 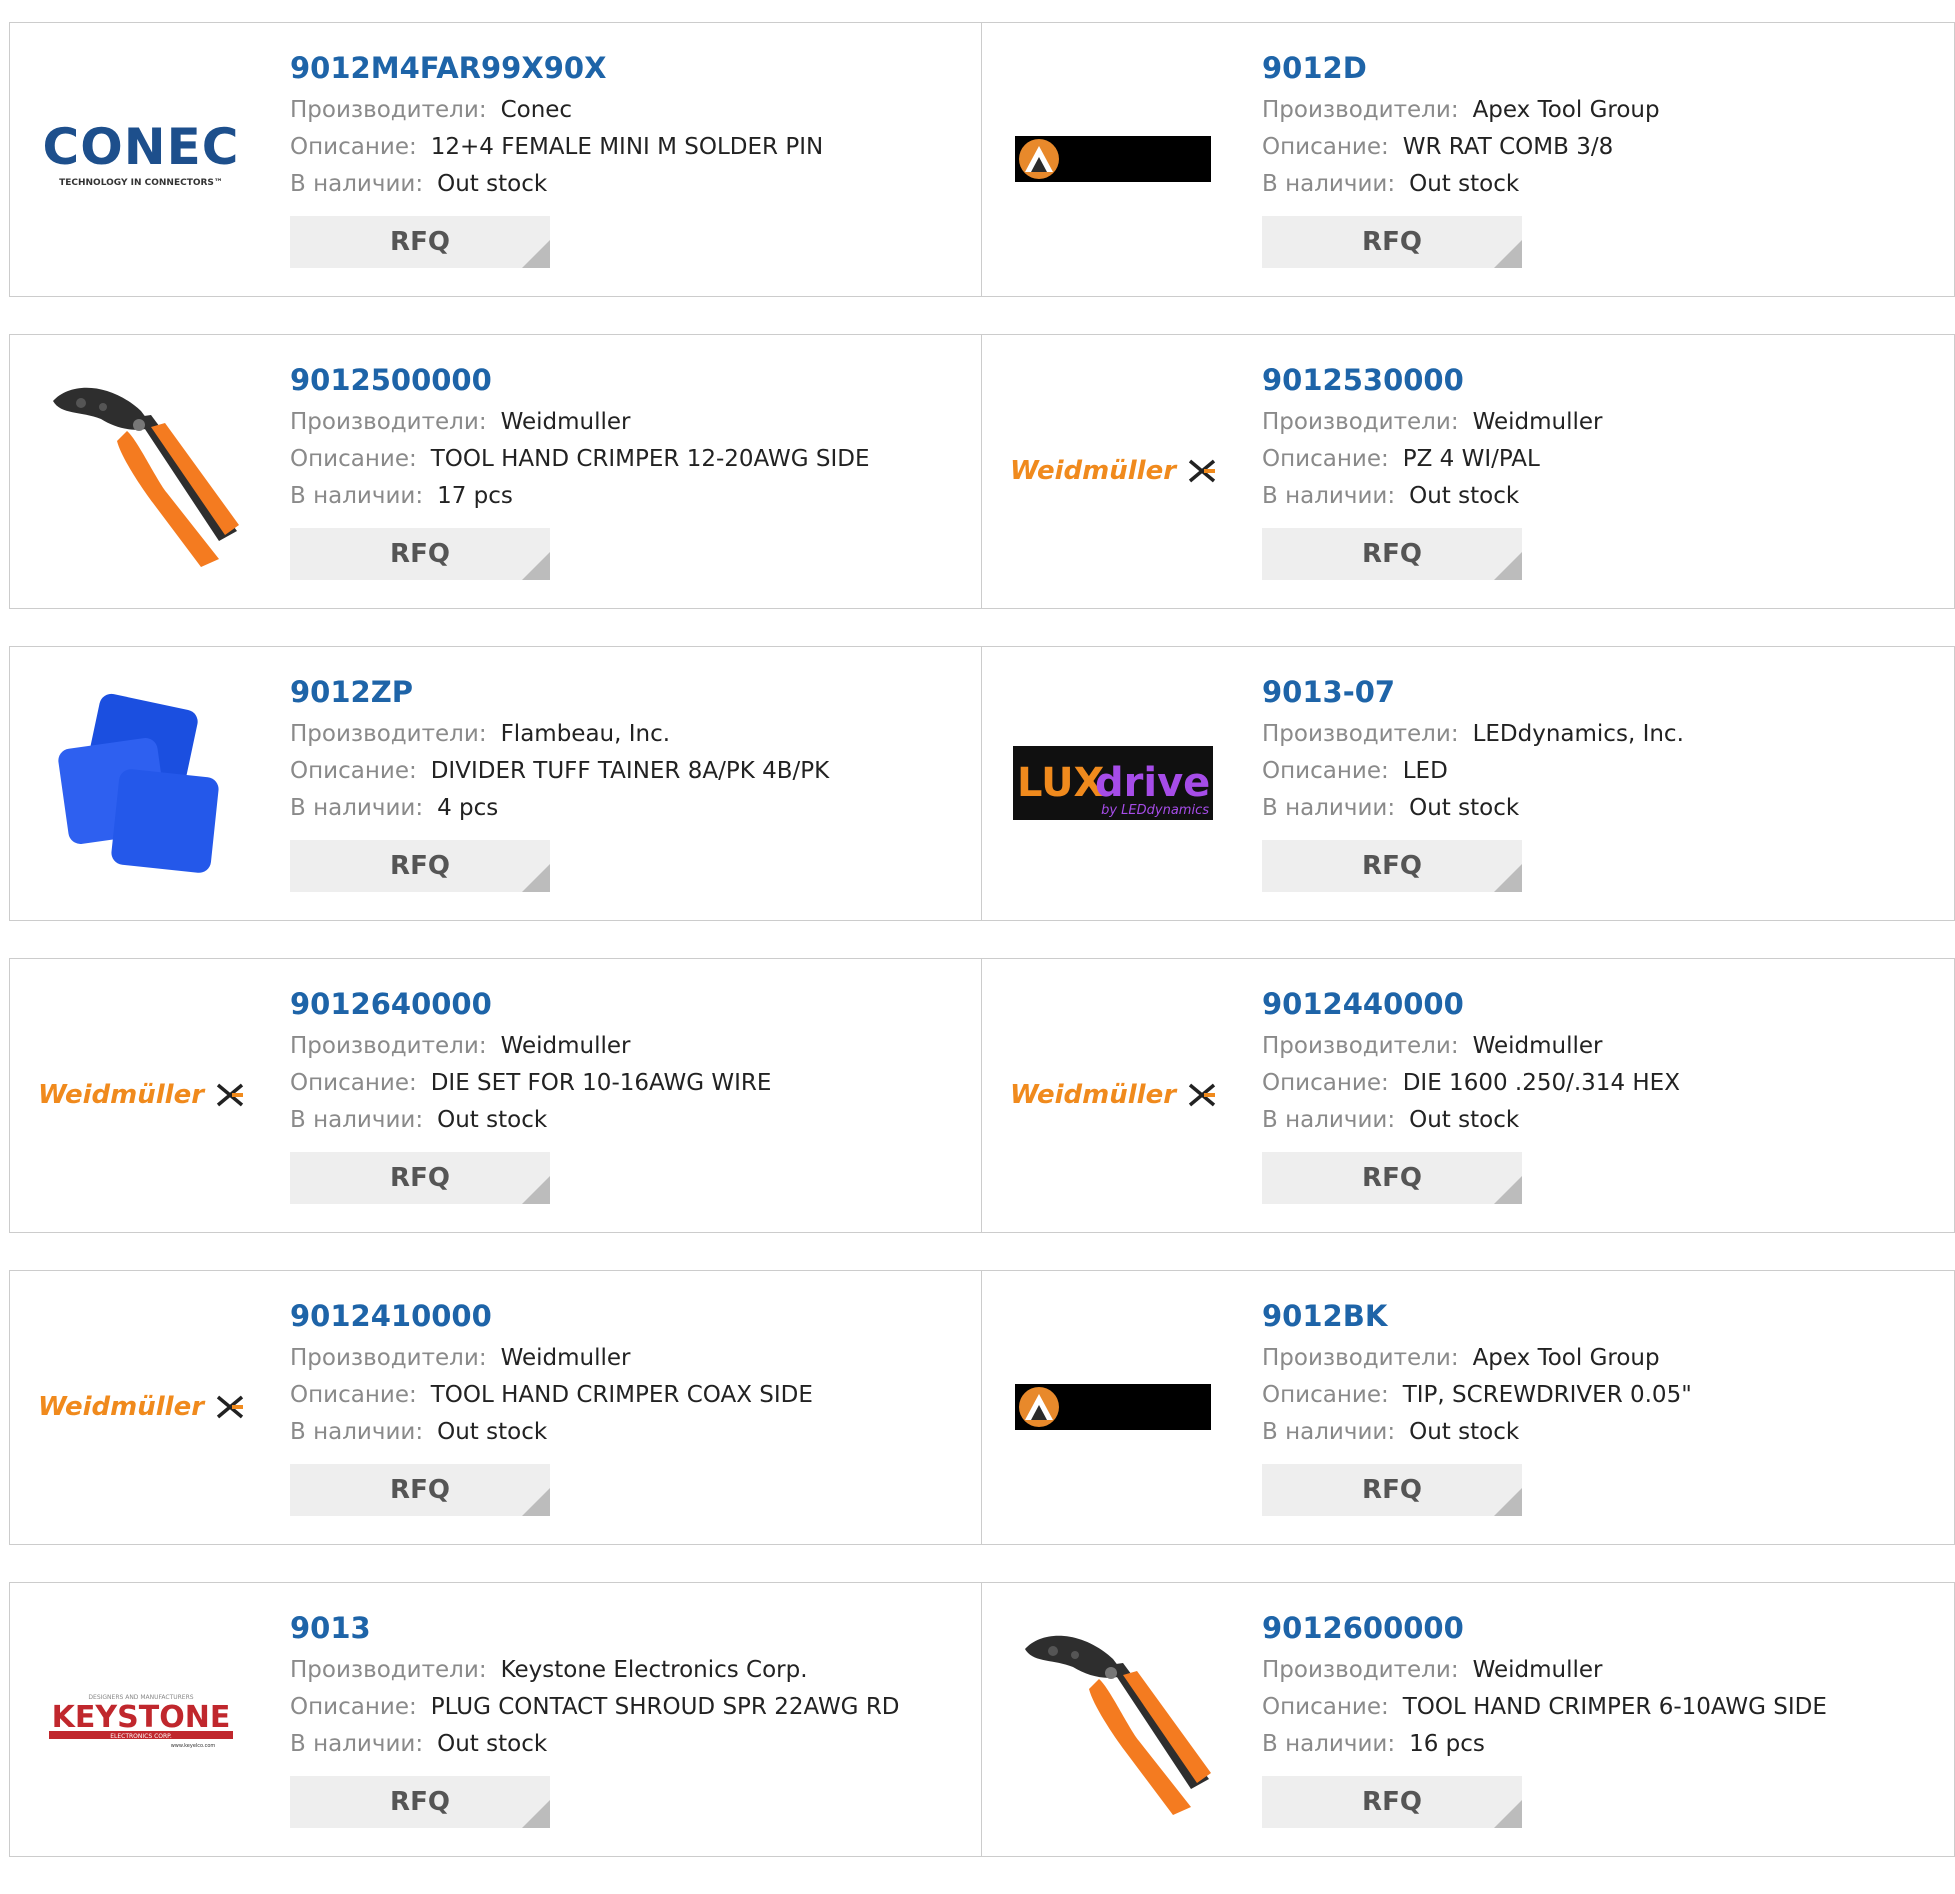 I want to click on manufacturer-row: Производители: Apex Tool Group, so click(x=1603, y=1358).